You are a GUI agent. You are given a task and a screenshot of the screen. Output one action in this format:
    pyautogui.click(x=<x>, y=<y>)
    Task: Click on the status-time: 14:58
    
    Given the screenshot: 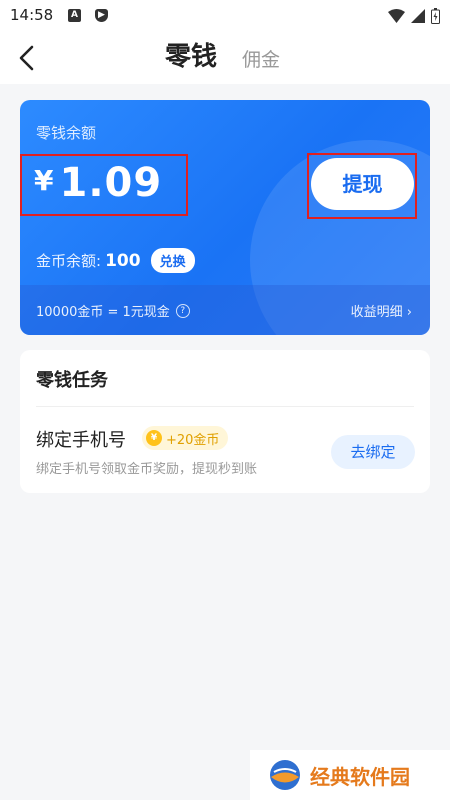 What is the action you would take?
    pyautogui.click(x=32, y=15)
    